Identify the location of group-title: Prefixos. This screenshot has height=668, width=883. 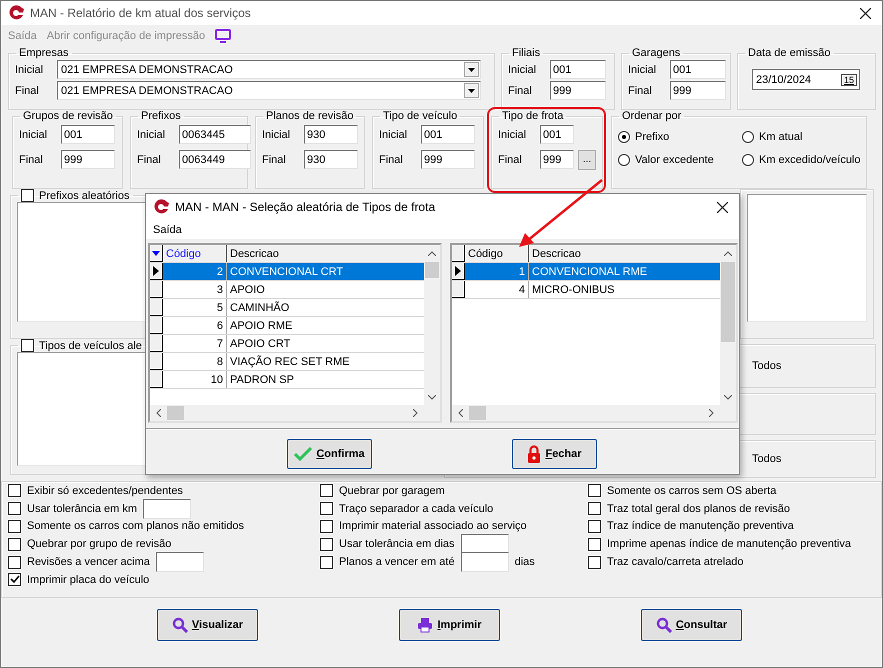
(161, 116).